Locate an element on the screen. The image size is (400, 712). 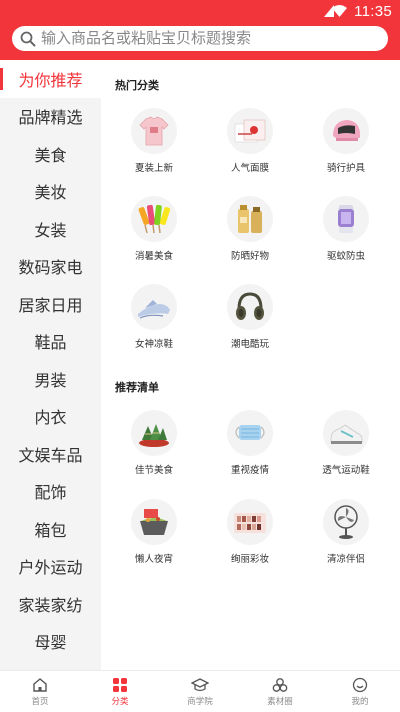
tab-material-circle: 素材圈 is located at coordinates (280, 691).